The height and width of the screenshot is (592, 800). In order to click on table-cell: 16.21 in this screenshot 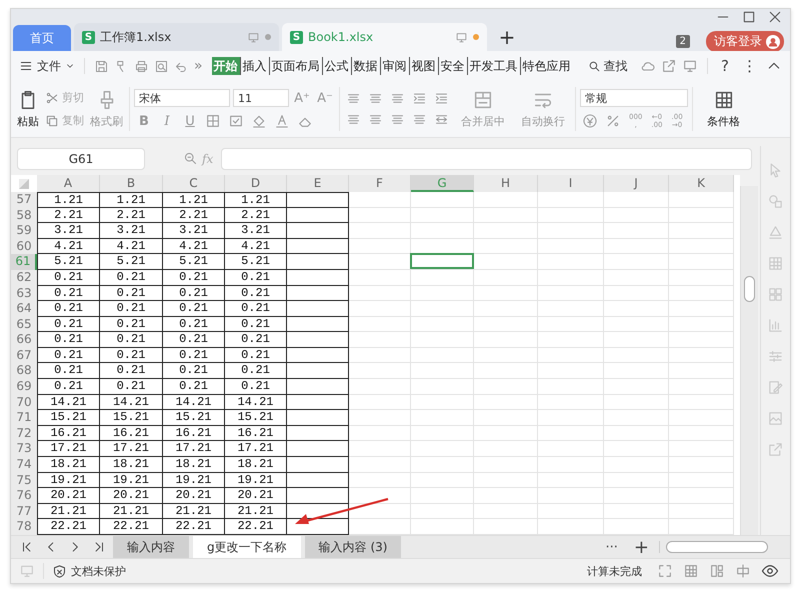, I will do `click(131, 434)`.